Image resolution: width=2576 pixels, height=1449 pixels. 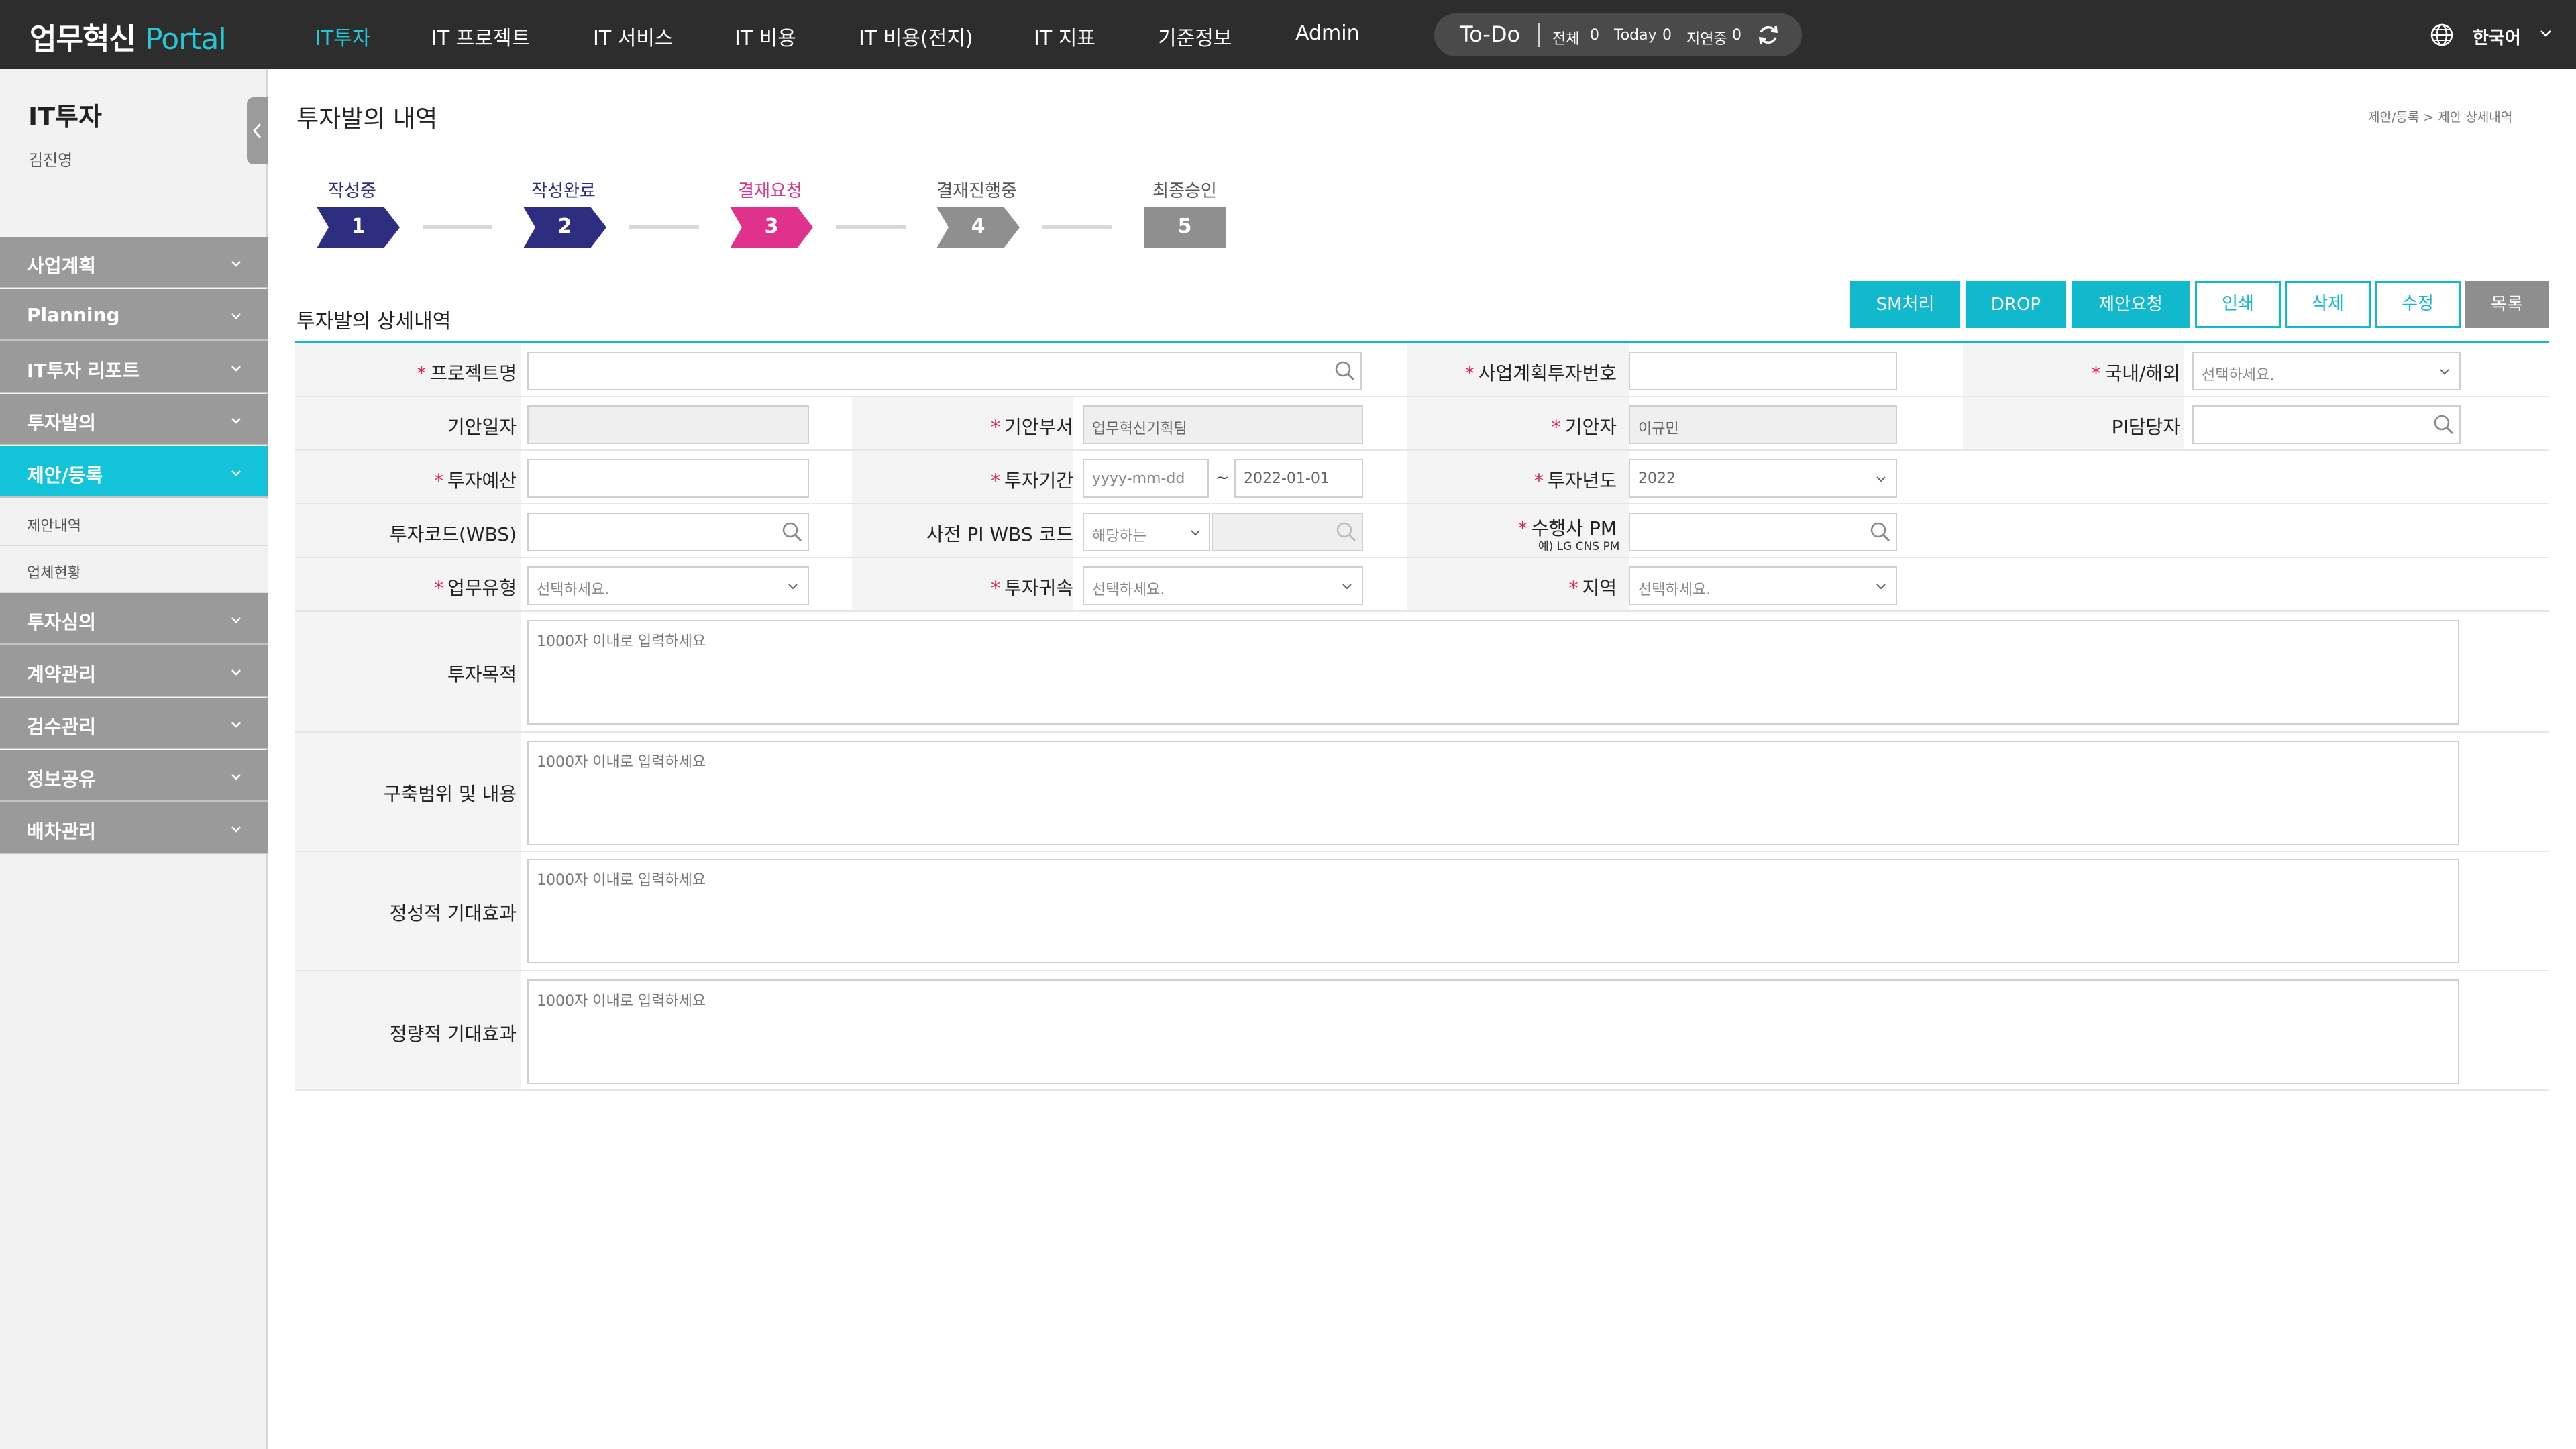 What do you see at coordinates (134, 723) in the screenshot?
I see `sidebar-item-inspection: 검수관리` at bounding box center [134, 723].